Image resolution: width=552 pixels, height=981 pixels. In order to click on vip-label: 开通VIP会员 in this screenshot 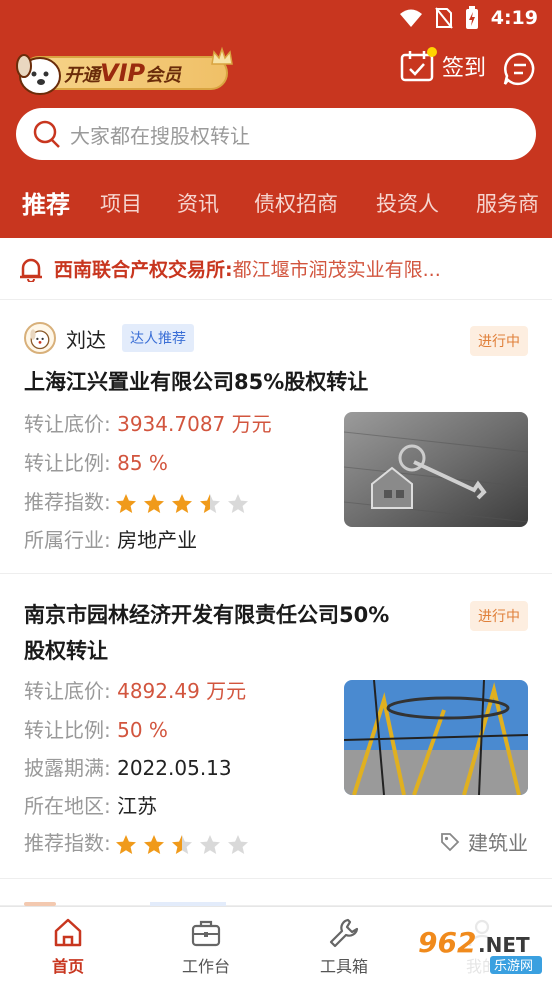, I will do `click(123, 73)`.